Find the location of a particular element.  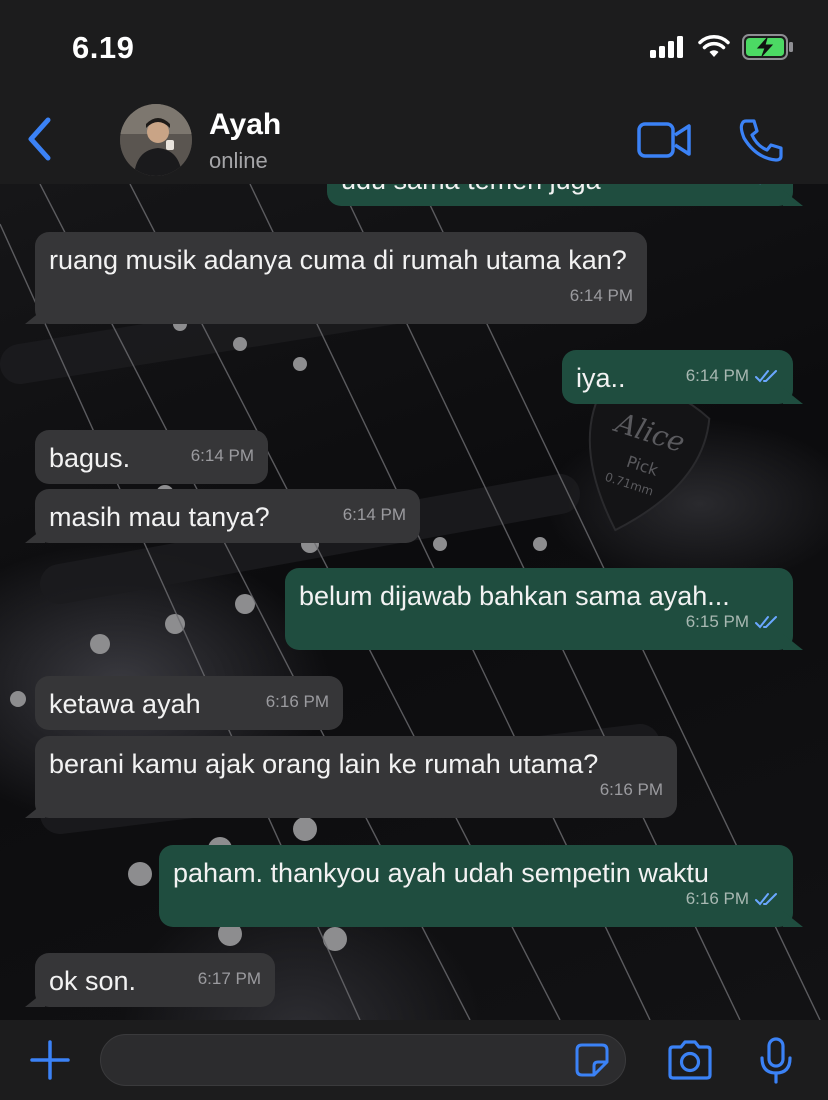

video-camera-icon is located at coordinates (664, 140).